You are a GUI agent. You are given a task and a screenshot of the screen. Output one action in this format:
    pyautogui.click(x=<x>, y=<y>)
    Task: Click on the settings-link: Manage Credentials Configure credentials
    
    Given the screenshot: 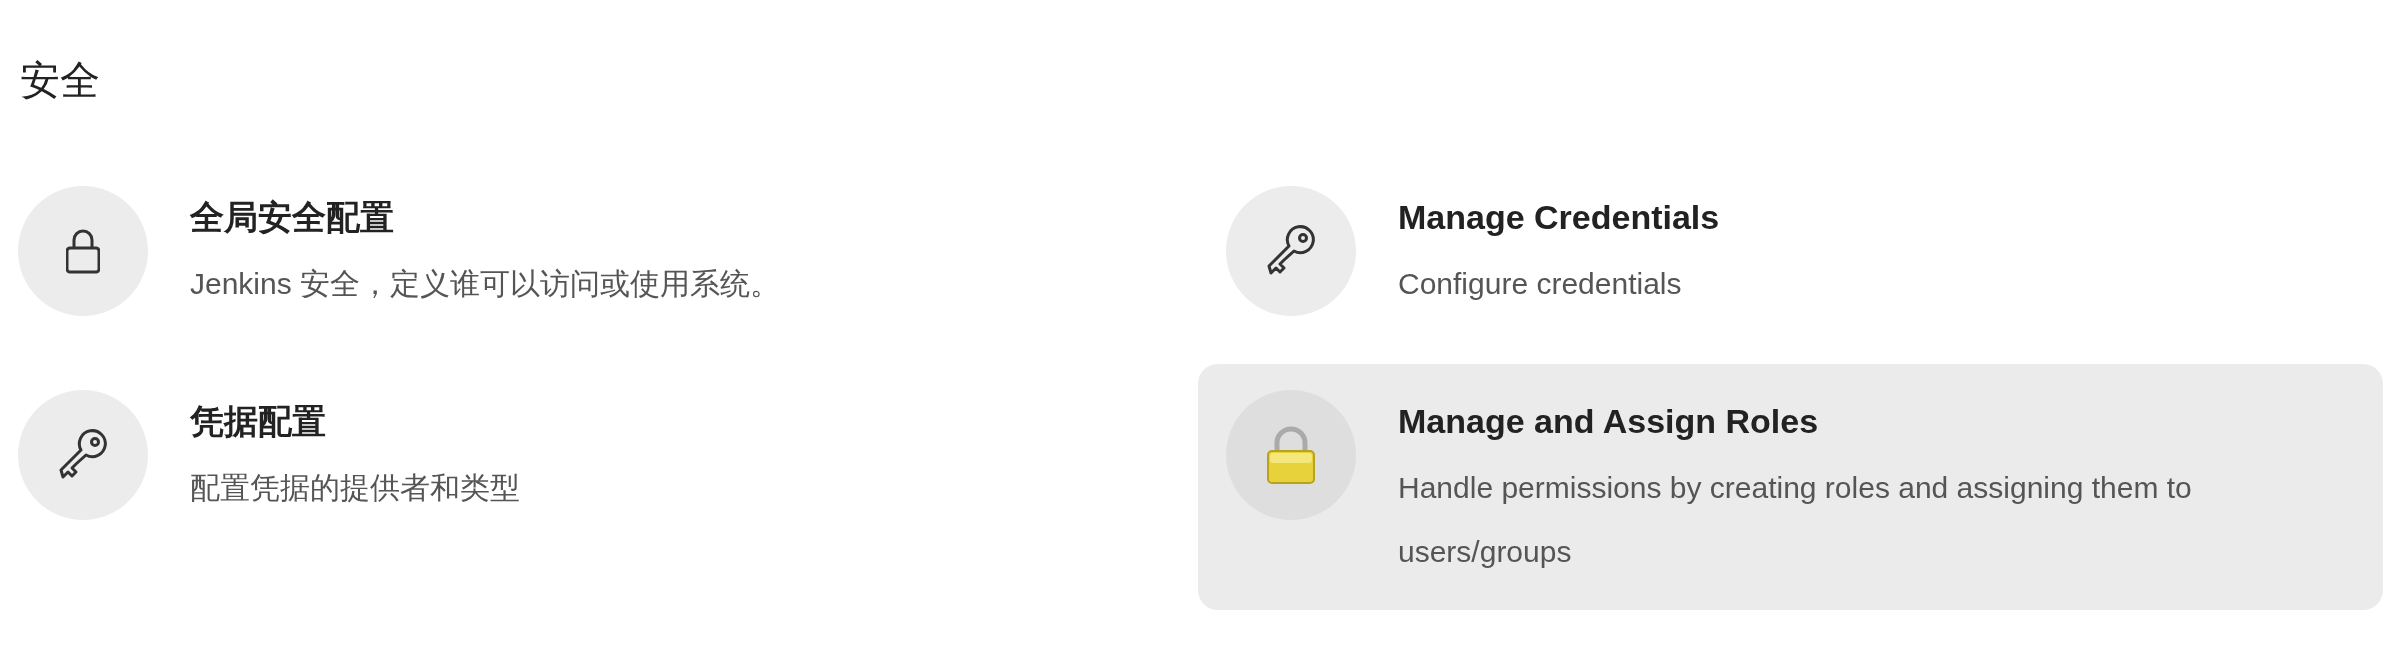 What is the action you would take?
    pyautogui.click(x=1790, y=251)
    